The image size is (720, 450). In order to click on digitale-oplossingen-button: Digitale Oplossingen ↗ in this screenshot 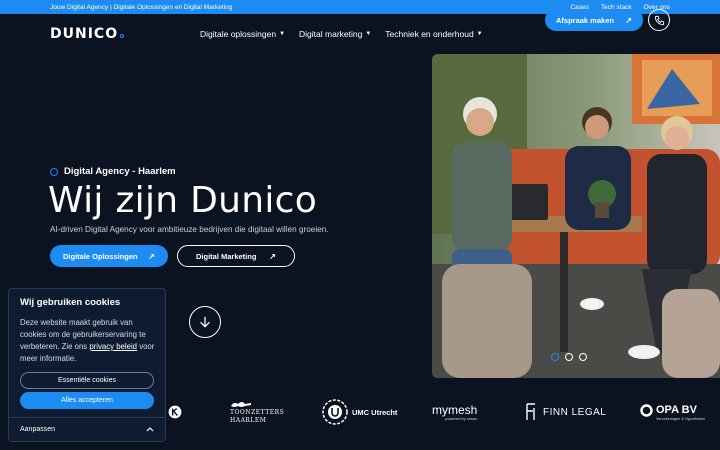, I will do `click(109, 256)`.